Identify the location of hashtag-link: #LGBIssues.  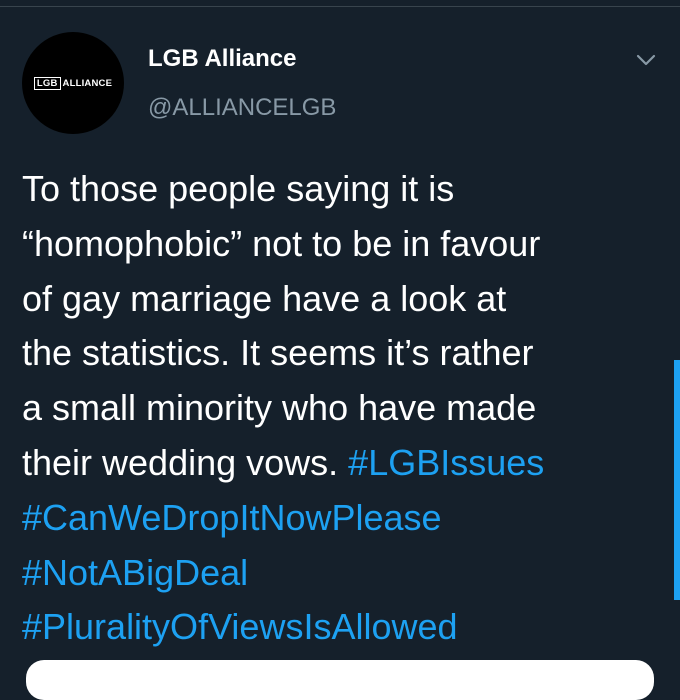
(446, 462).